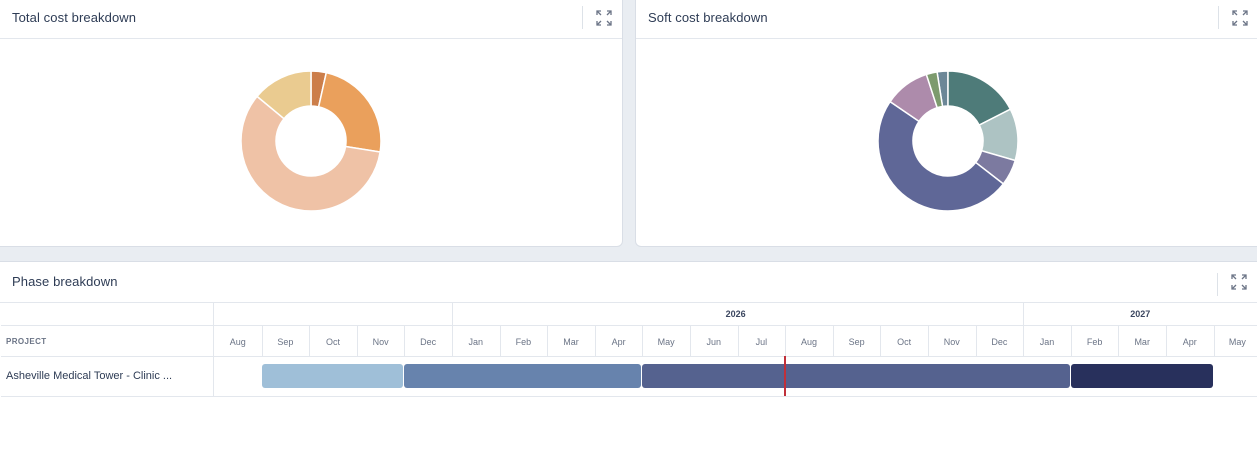  Describe the element at coordinates (708, 17) in the screenshot. I see `soft-cost-title: Soft cost breakdown` at that location.